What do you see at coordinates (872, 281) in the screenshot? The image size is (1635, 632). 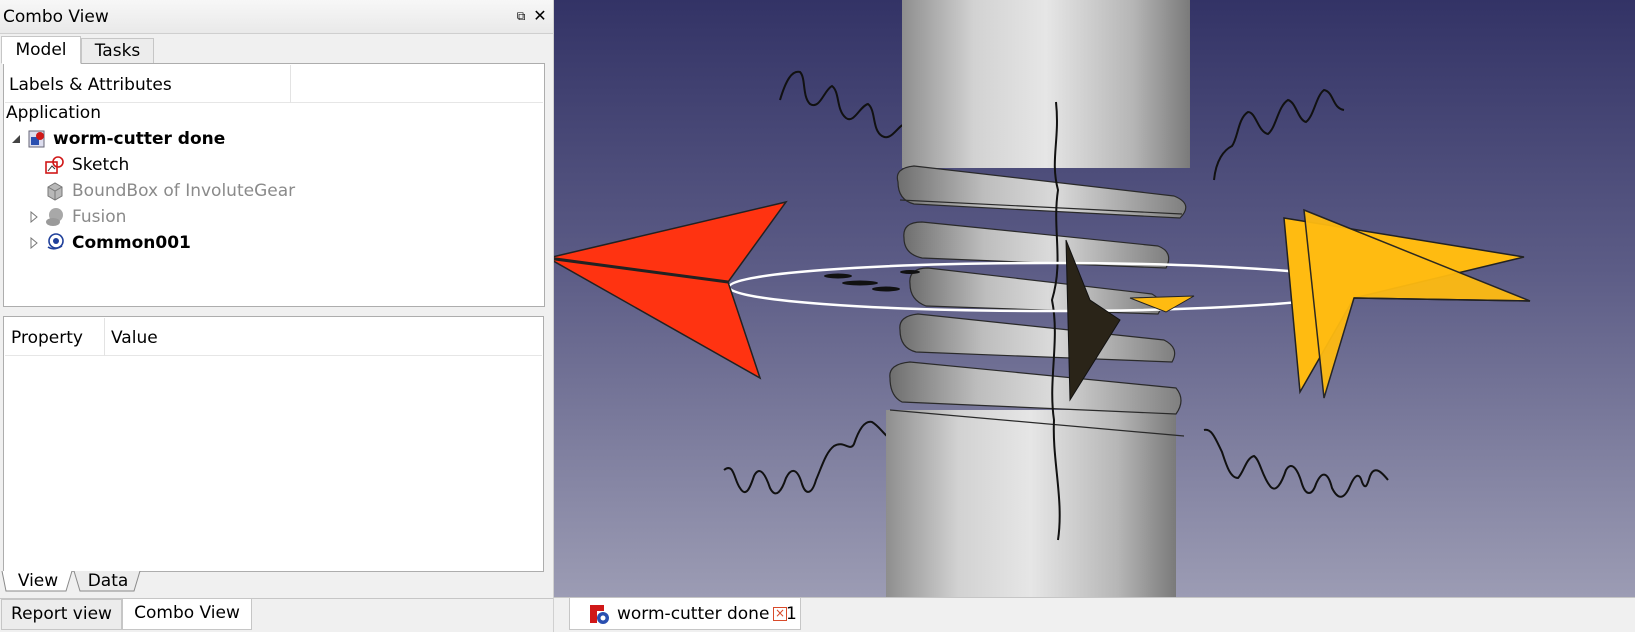 I see `rotation-marks` at bounding box center [872, 281].